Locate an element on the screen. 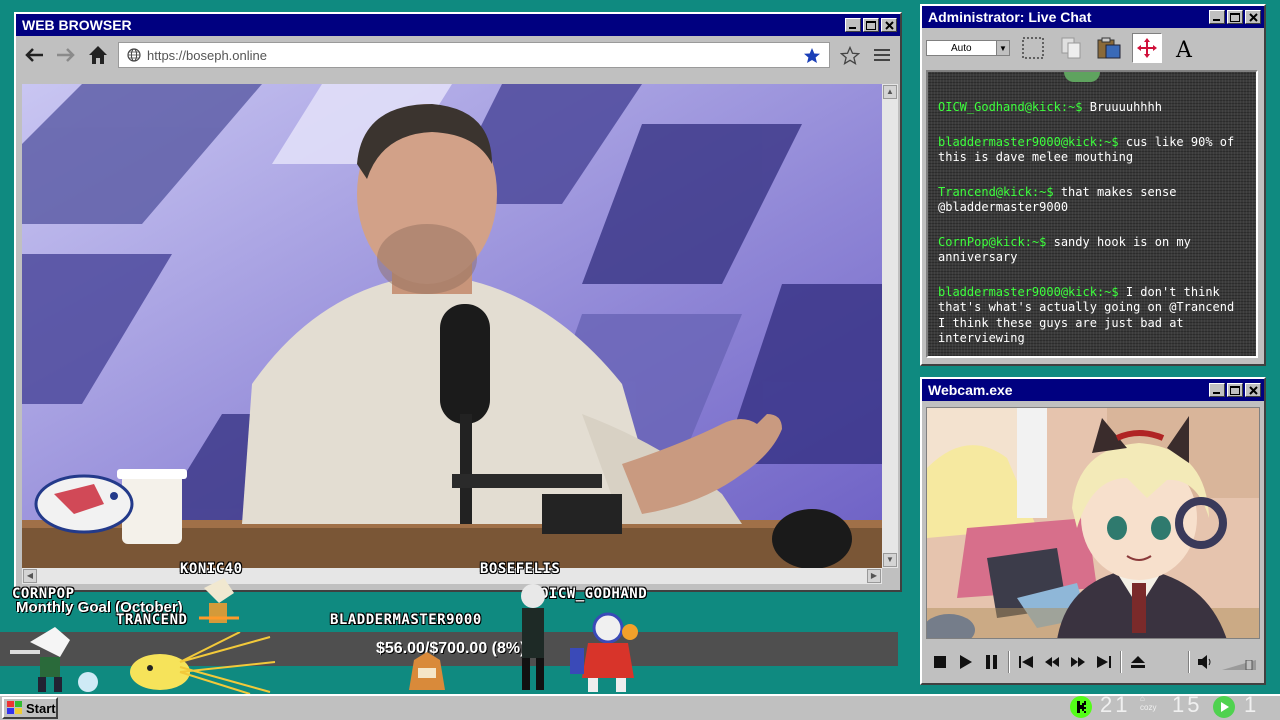 The width and height of the screenshot is (1280, 720). star-outline-icon is located at coordinates (850, 55).